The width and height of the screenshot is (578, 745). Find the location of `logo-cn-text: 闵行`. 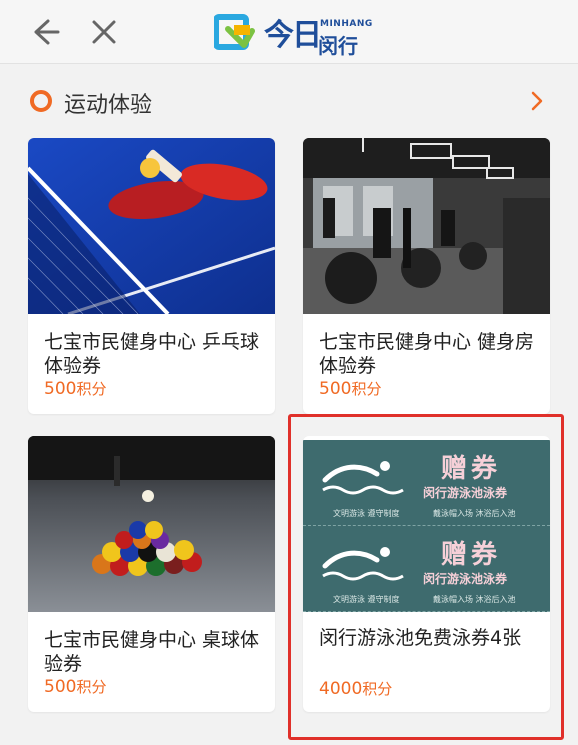

logo-cn-text: 闵行 is located at coordinates (338, 46).